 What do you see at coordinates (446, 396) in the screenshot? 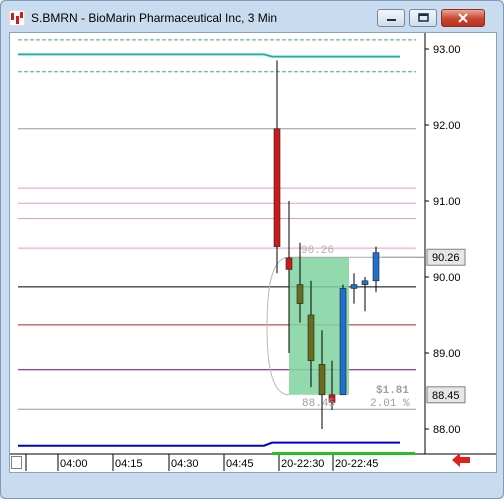
I see `low-price-label: 88.45` at bounding box center [446, 396].